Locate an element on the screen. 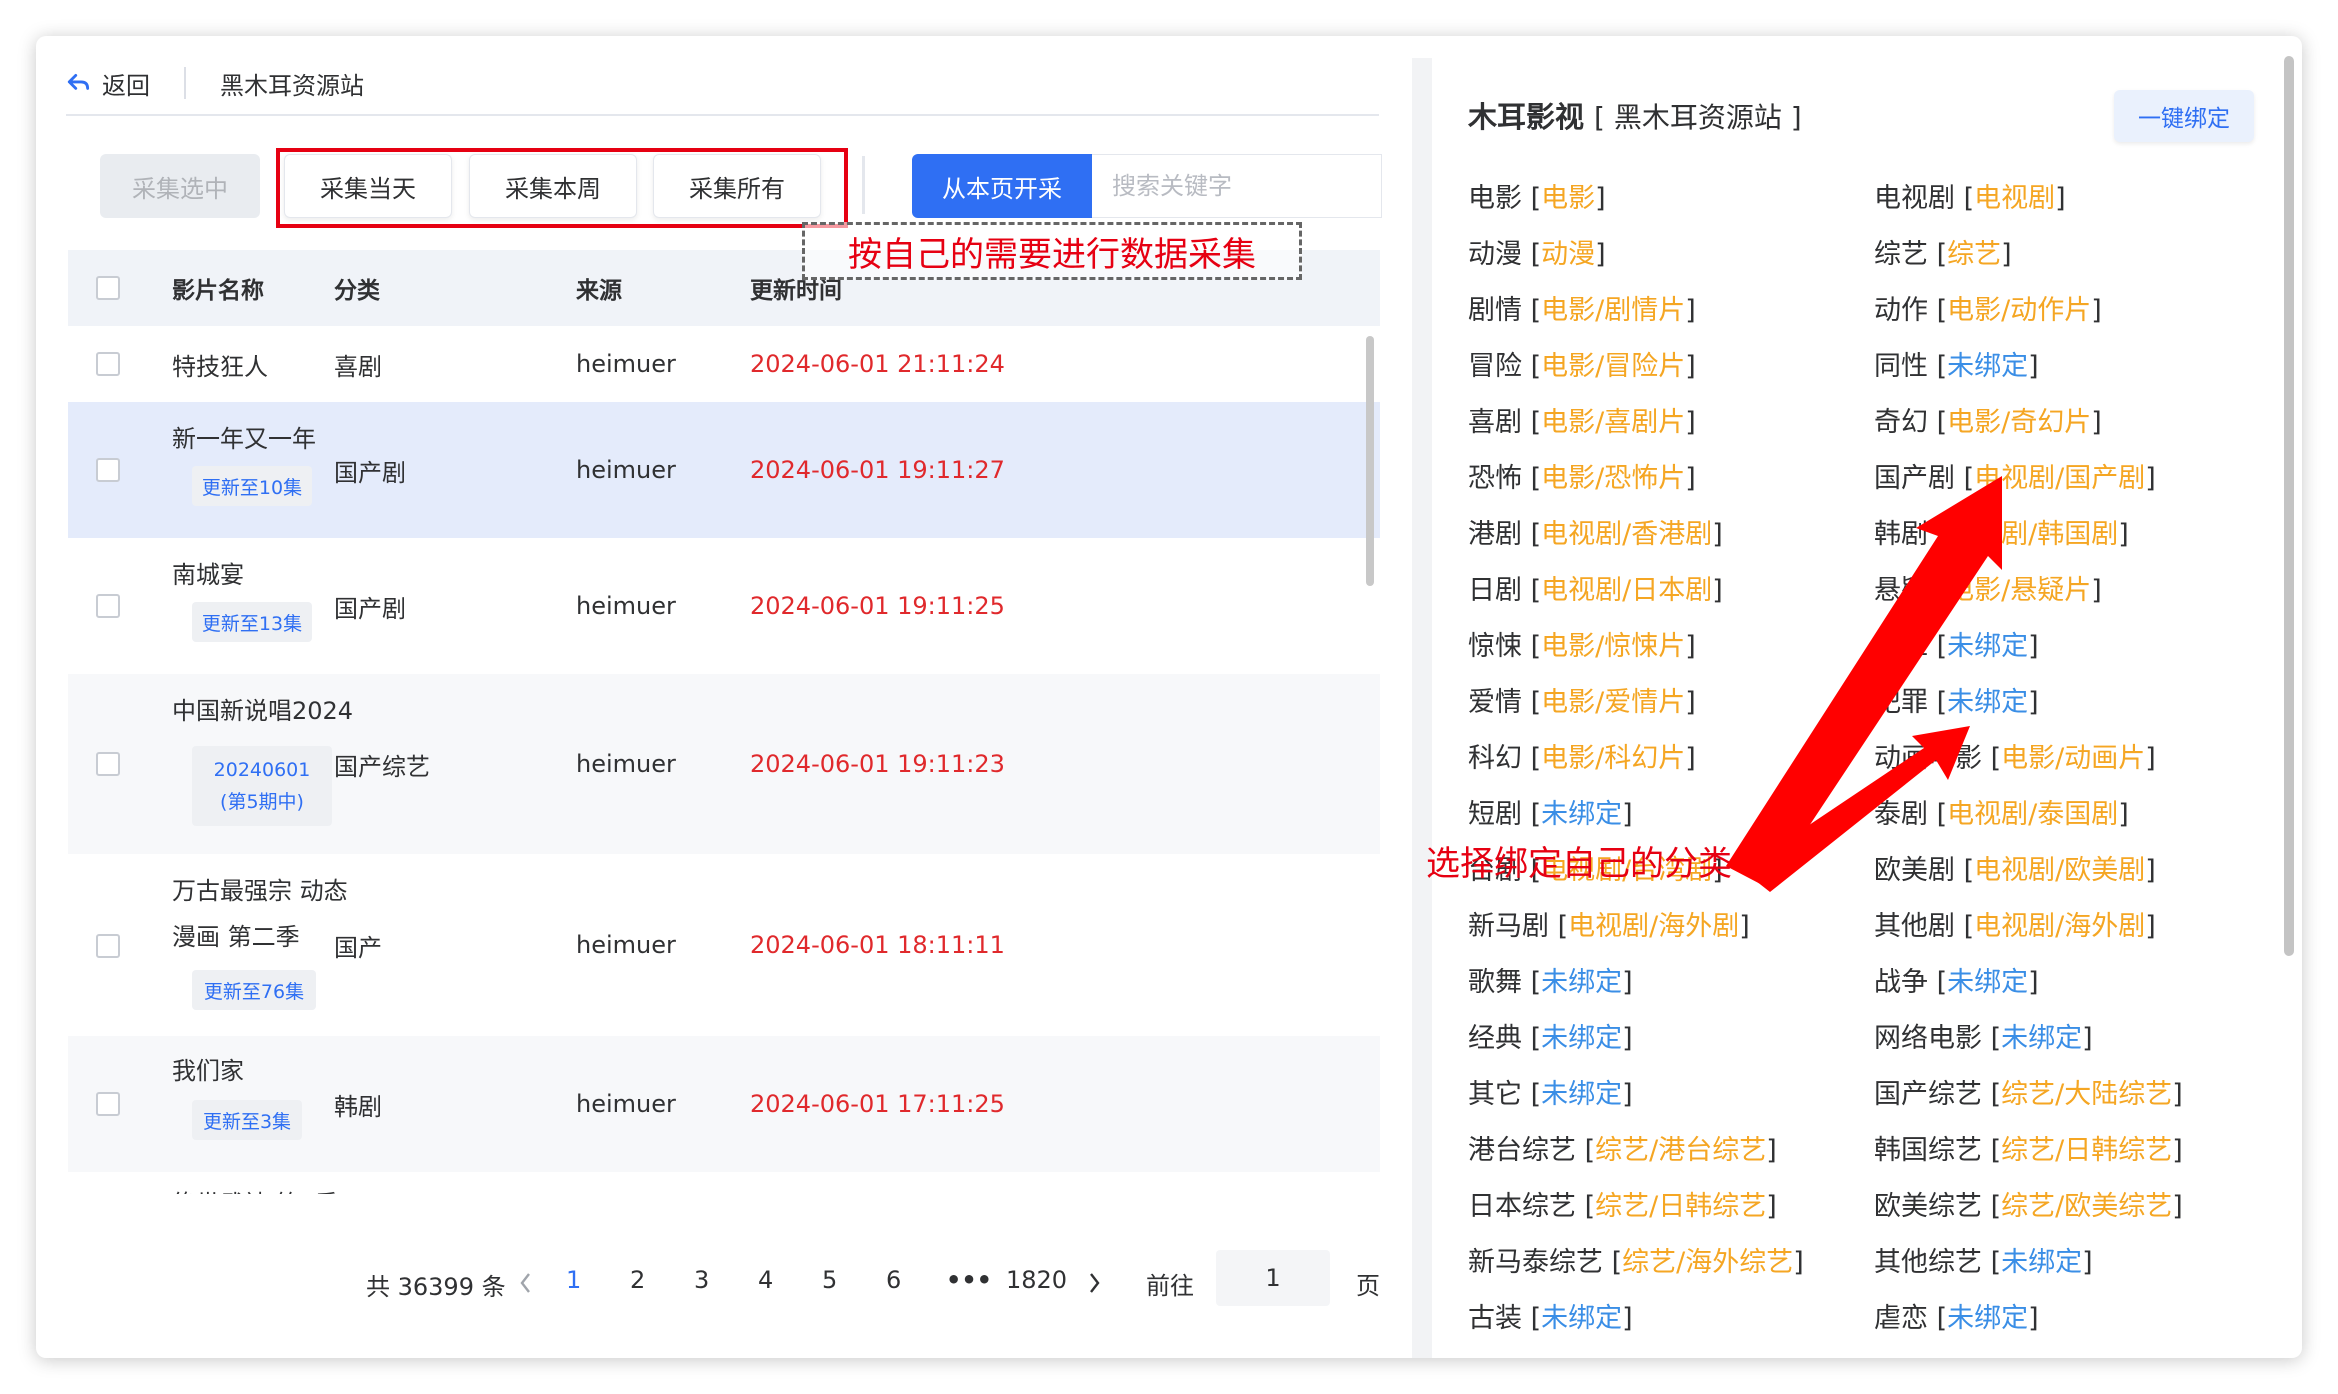  bind-annotation: 选择绑定自己的分类 is located at coordinates (1579, 864).